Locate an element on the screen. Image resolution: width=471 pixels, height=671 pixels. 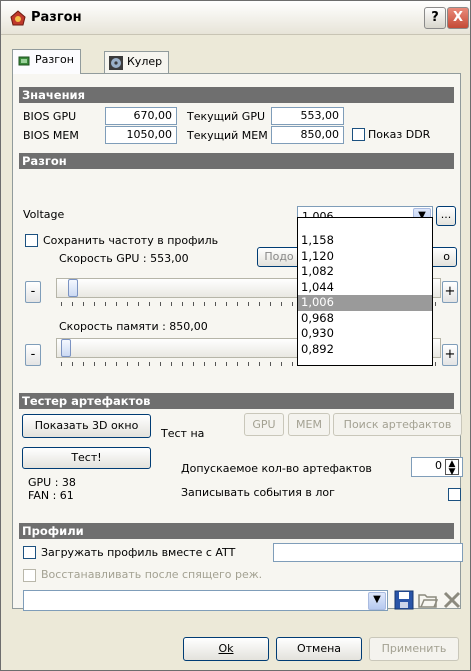
tab-cooler: Кулер is located at coordinates (137, 62).